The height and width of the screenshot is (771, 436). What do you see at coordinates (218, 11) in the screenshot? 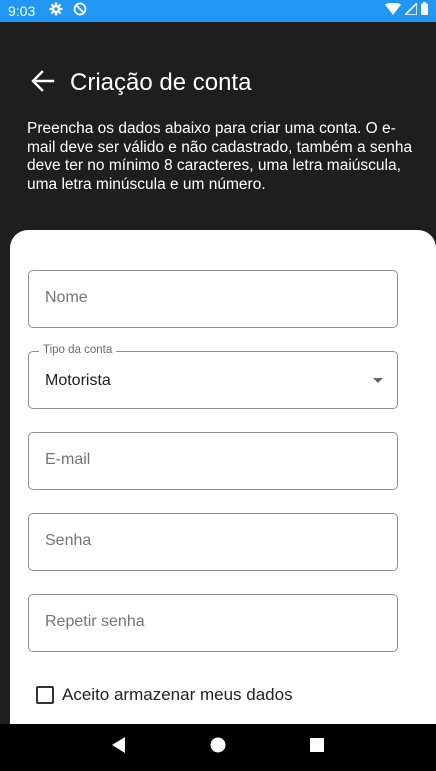
I see `status-bar: 9:03` at bounding box center [218, 11].